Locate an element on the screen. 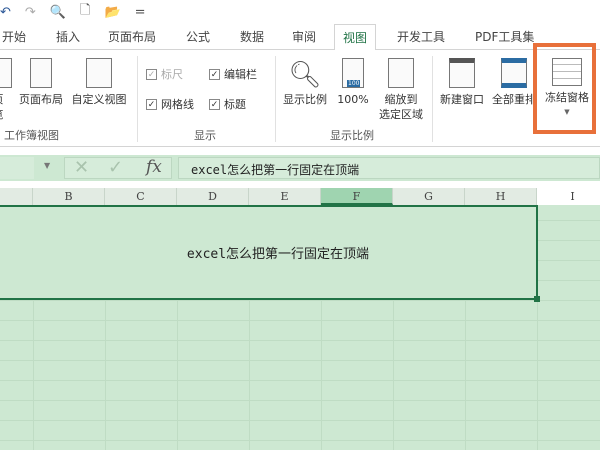 The height and width of the screenshot is (450, 600). highlight-box is located at coordinates (564, 88).